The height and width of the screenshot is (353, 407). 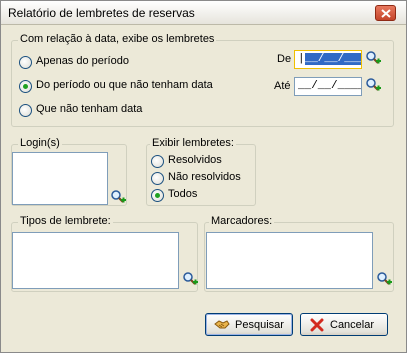 I want to click on pesquisar-button: Pesquisar, so click(x=249, y=324).